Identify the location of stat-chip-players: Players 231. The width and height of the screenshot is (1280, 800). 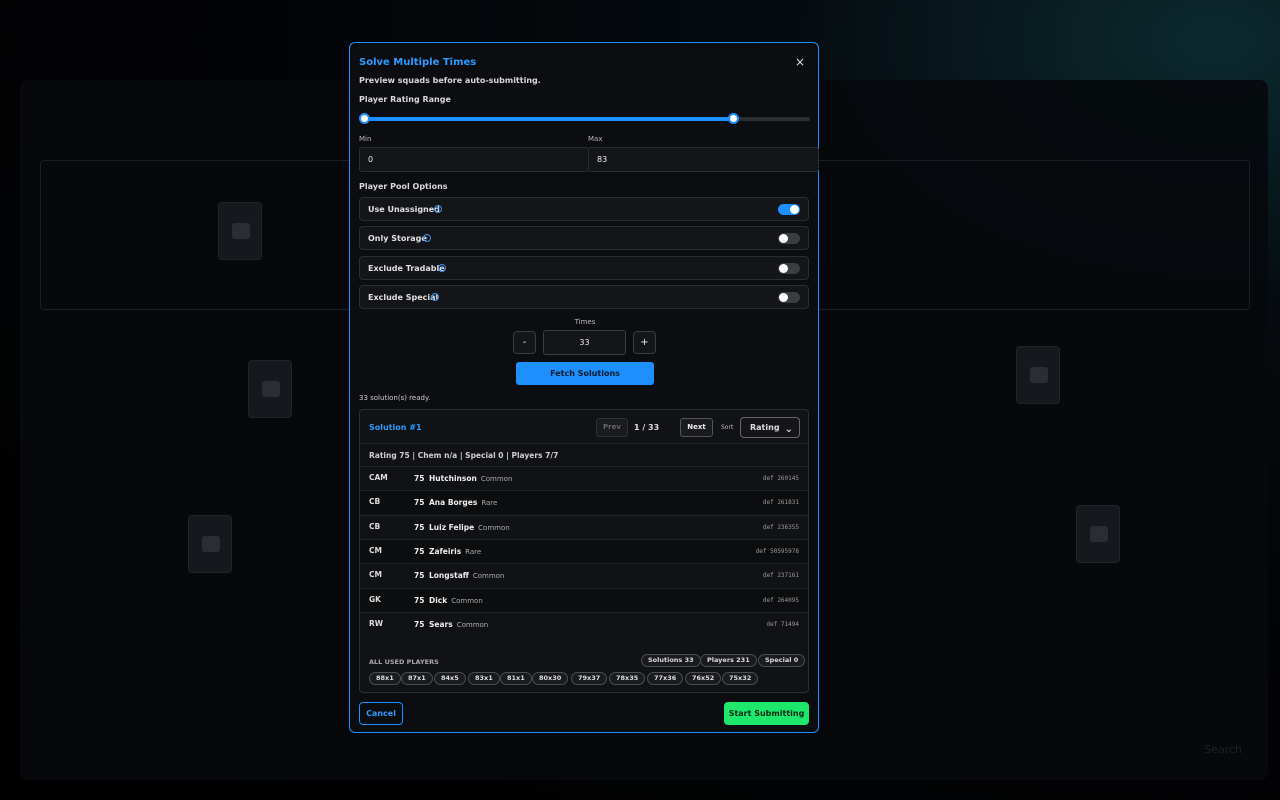
(728, 660).